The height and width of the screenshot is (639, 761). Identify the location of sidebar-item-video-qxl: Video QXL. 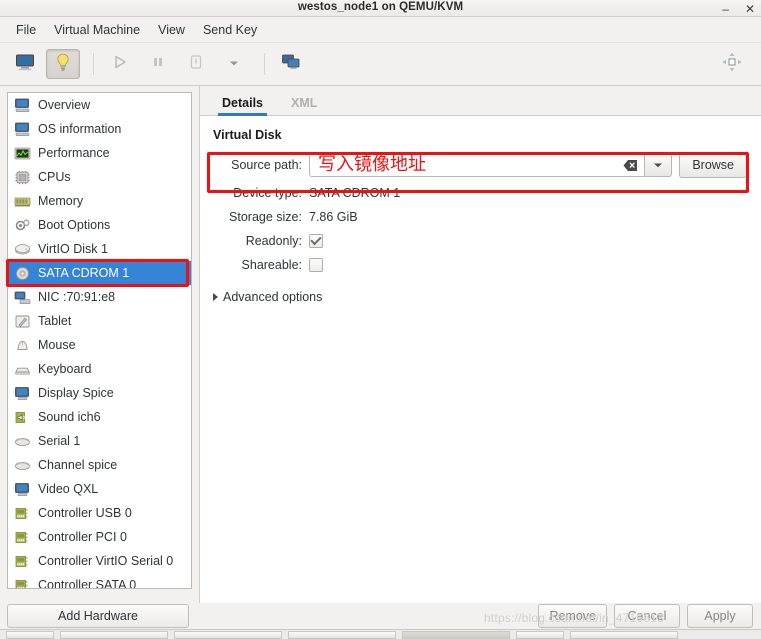
(99, 489).